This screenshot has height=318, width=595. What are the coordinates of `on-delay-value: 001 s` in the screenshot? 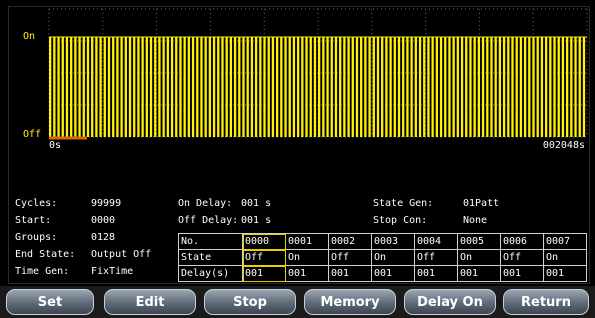 It's located at (256, 203).